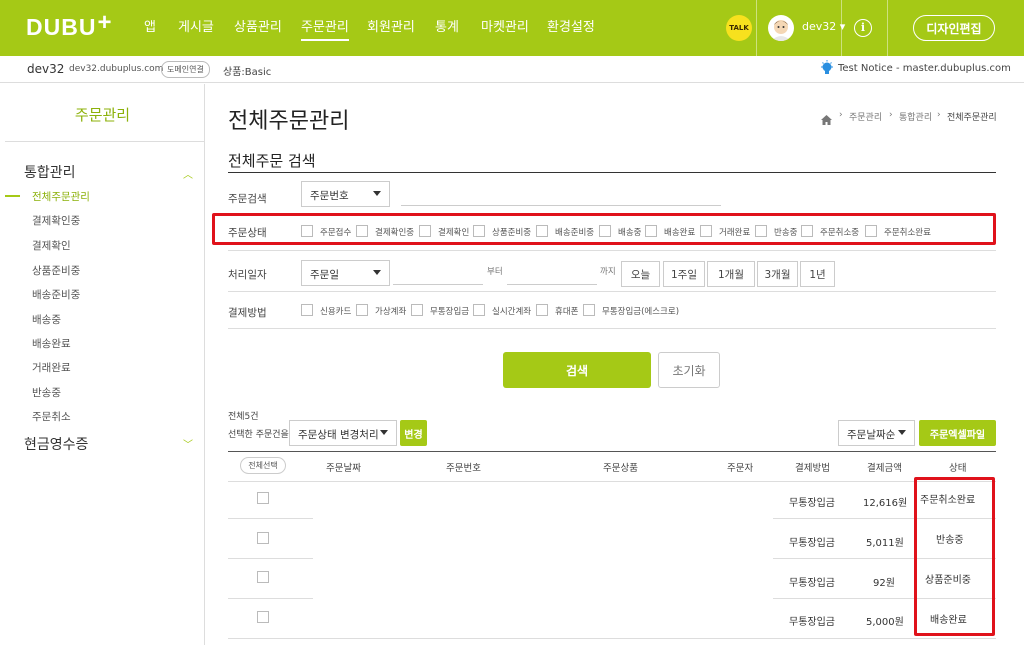 This screenshot has width=1024, height=645. Describe the element at coordinates (684, 274) in the screenshot. I see `date-1week-button: 1주일` at that location.